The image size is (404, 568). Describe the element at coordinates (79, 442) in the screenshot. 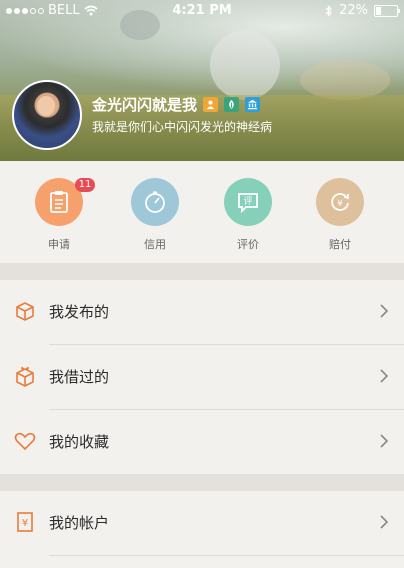

I see `menu-item-label: 我的收藏` at that location.